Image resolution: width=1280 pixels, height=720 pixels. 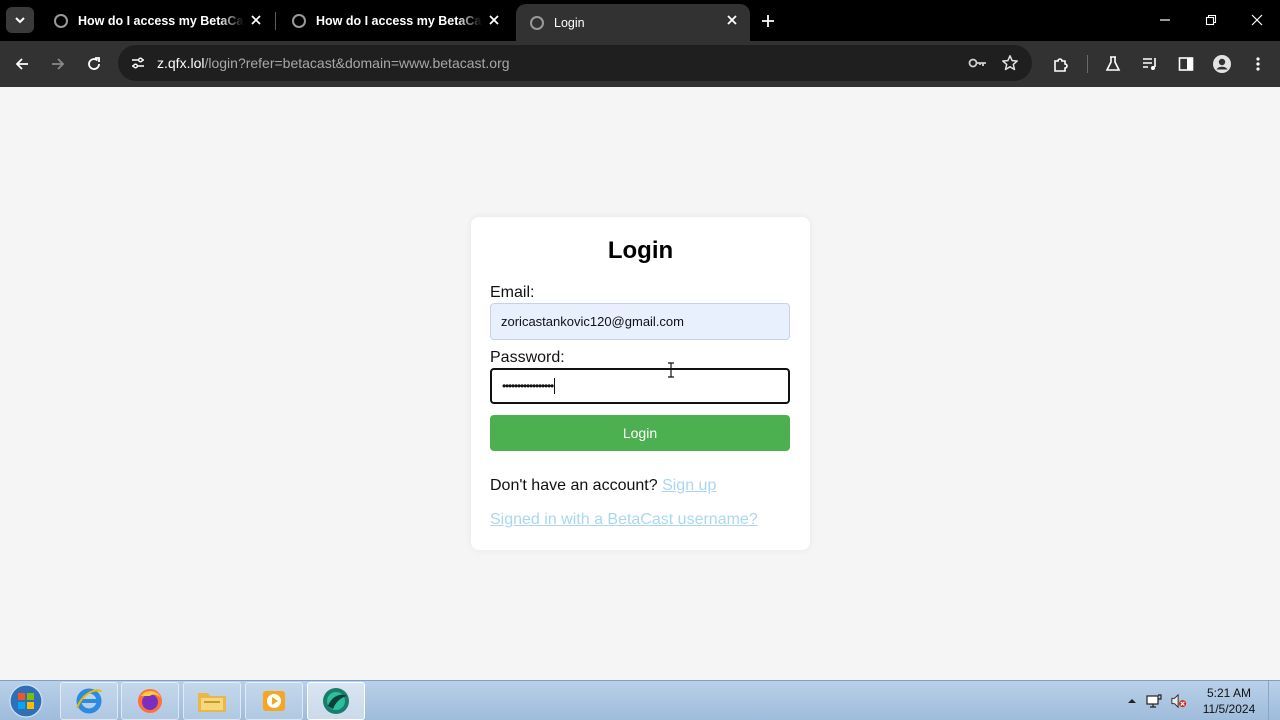 I want to click on minimize-icon, so click(x=1165, y=20).